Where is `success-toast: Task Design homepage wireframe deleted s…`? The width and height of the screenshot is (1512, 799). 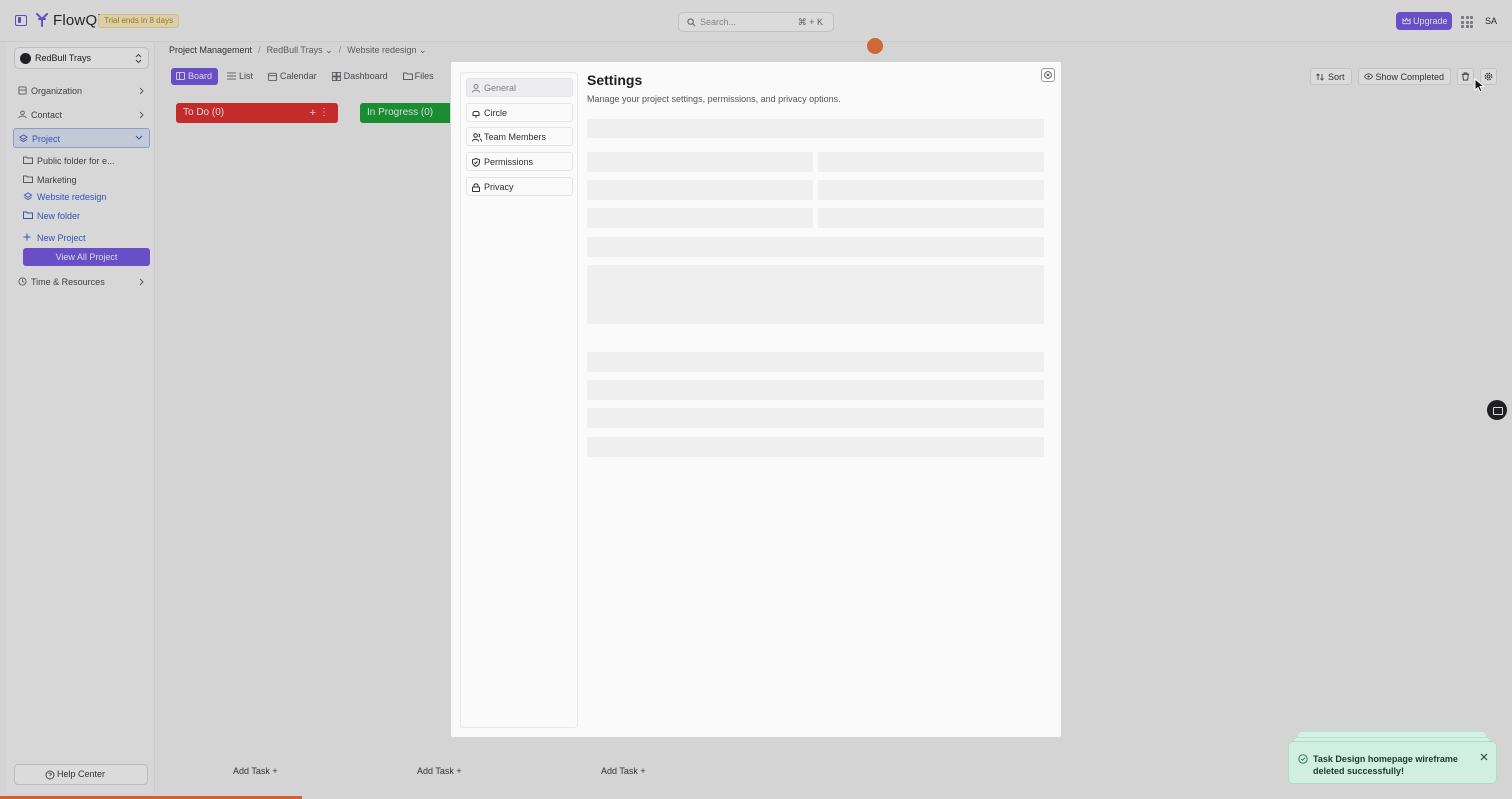
success-toast: Task Design homepage wireframe deleted s… is located at coordinates (1392, 762).